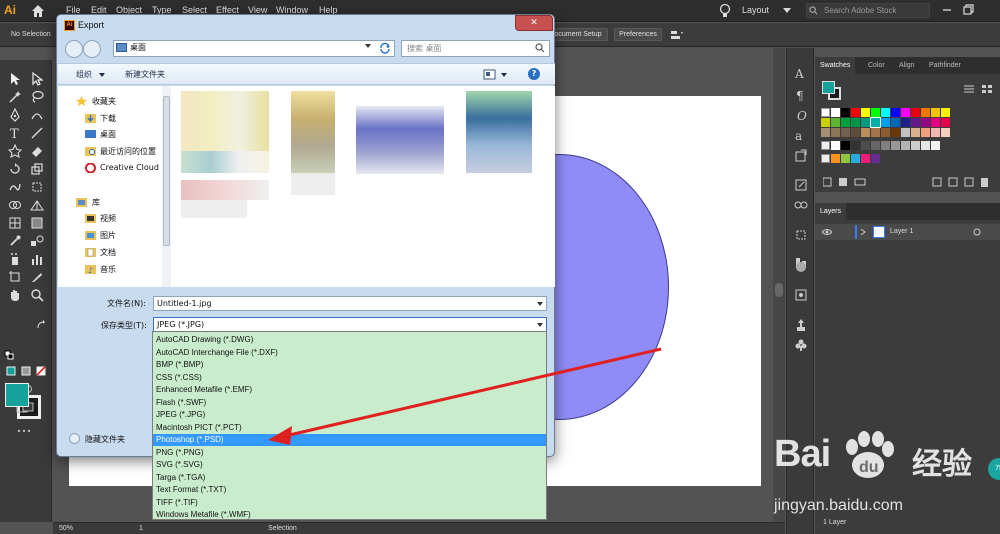 Image resolution: width=1000 pixels, height=534 pixels. Describe the element at coordinates (825, 158) in the screenshot. I see `swatch-group-folder` at that location.